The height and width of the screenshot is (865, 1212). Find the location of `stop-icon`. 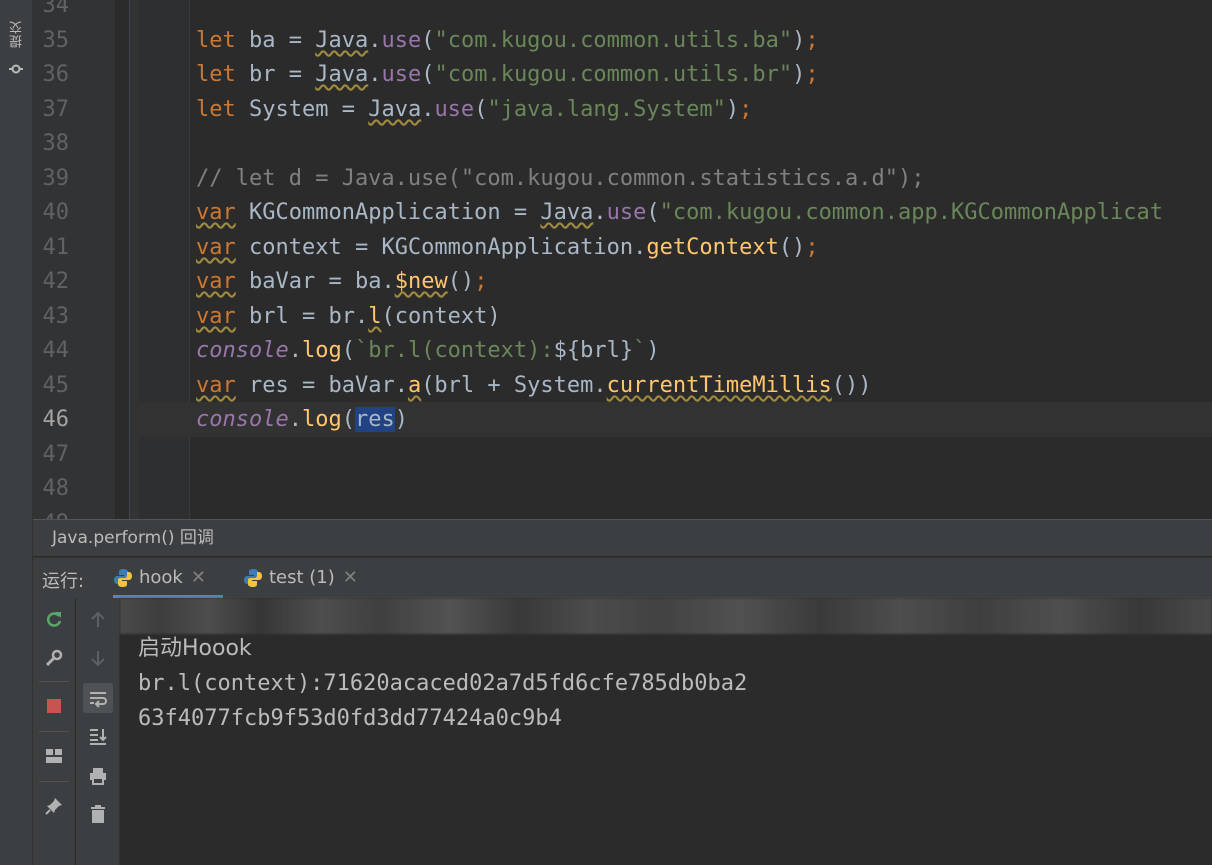

stop-icon is located at coordinates (54, 706).